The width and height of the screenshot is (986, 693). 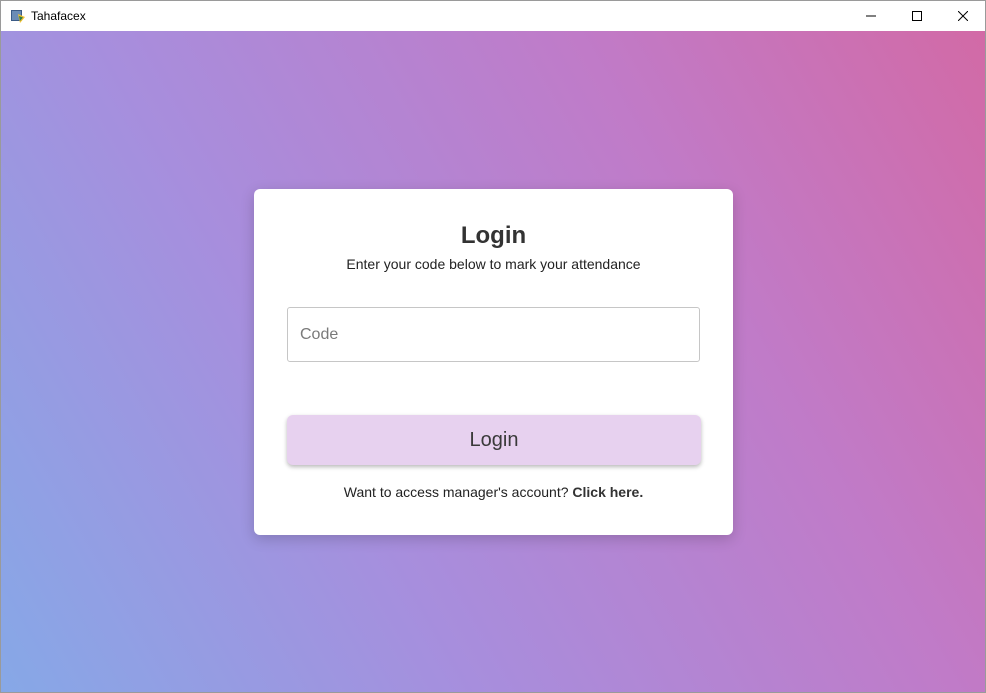 I want to click on minimize-icon, so click(x=871, y=16).